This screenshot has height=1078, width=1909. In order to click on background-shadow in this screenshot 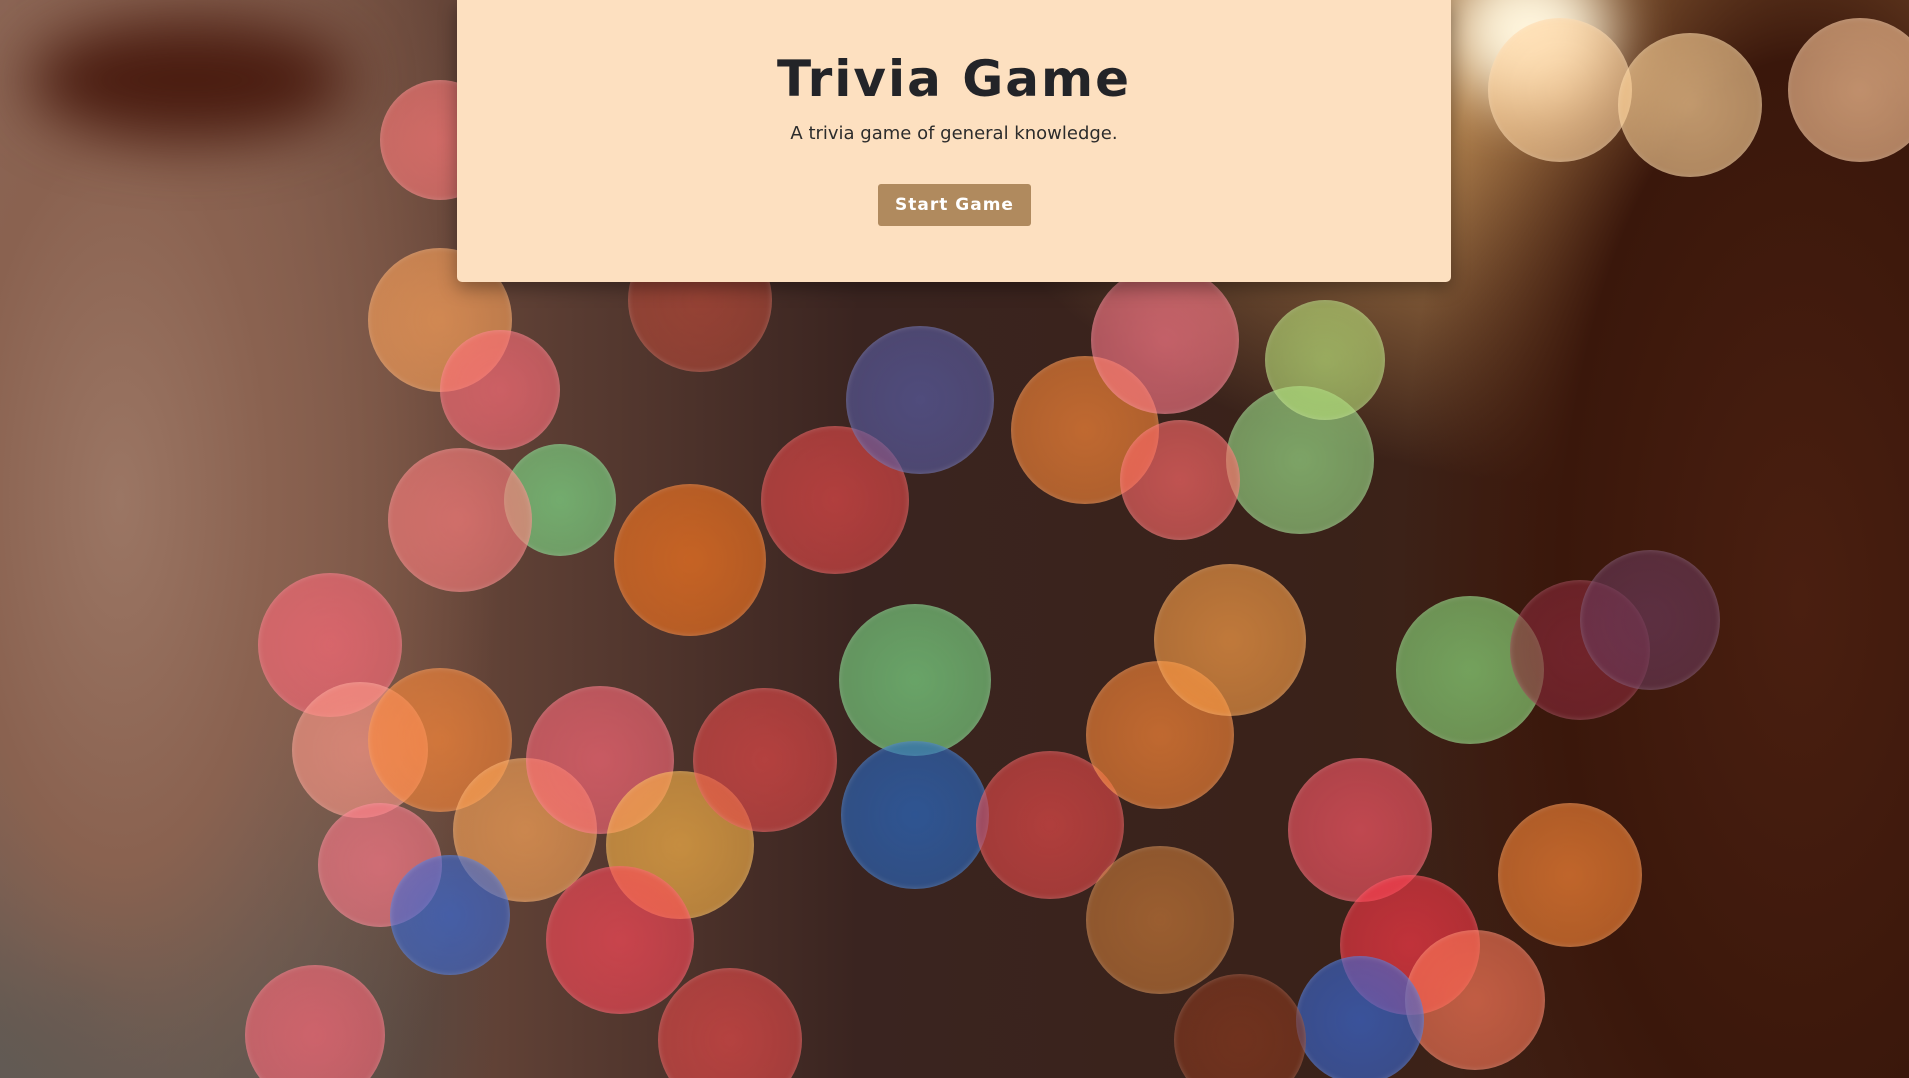, I will do `click(190, 80)`.